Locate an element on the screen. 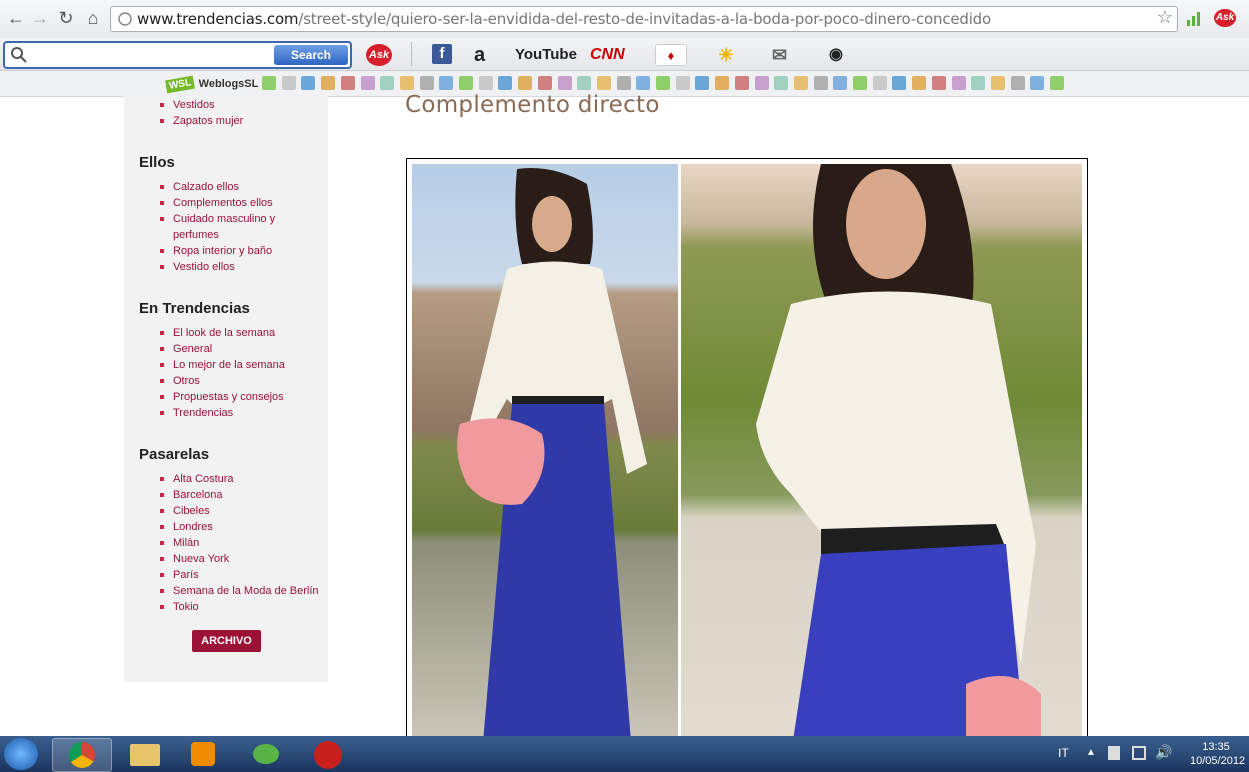 Image resolution: width=1249 pixels, height=772 pixels. sidebar-link: Complementos ellos is located at coordinates (248, 203).